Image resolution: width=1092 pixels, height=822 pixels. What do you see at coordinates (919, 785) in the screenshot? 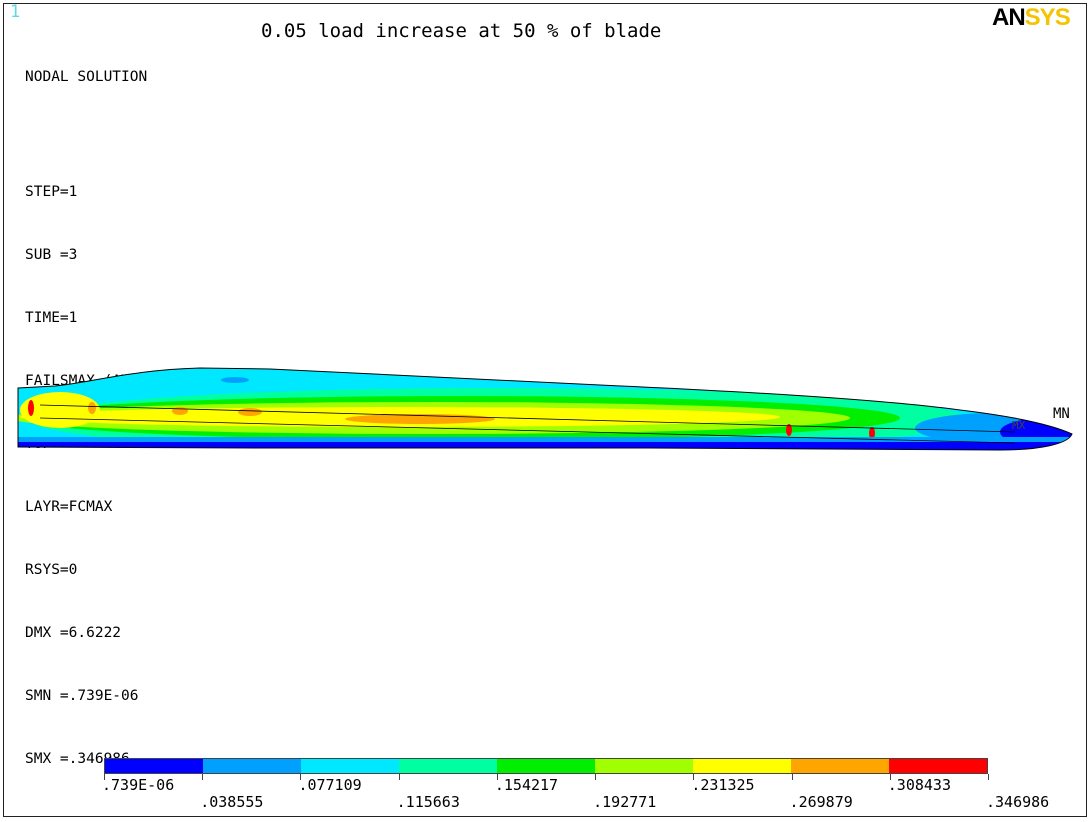
I see `legend-label: .308433` at bounding box center [919, 785].